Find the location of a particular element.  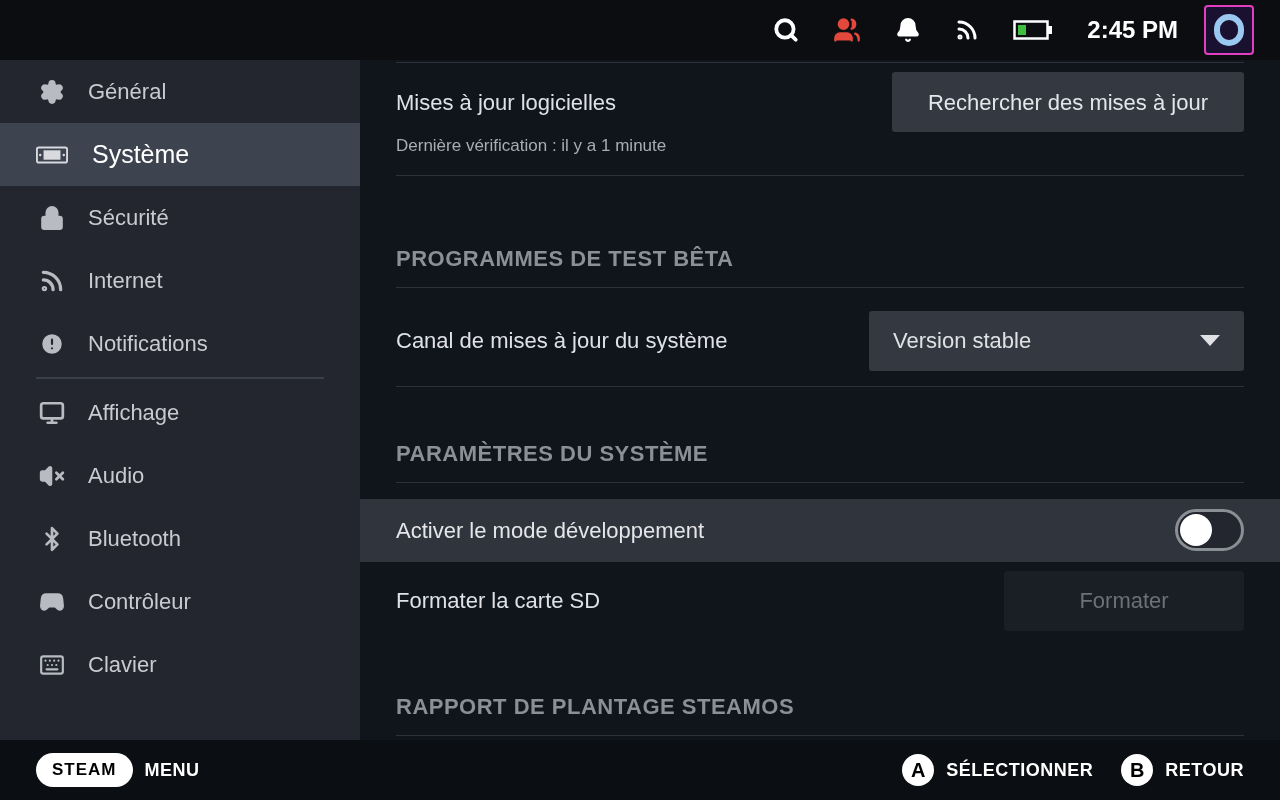

gear-icon is located at coordinates (52, 91).